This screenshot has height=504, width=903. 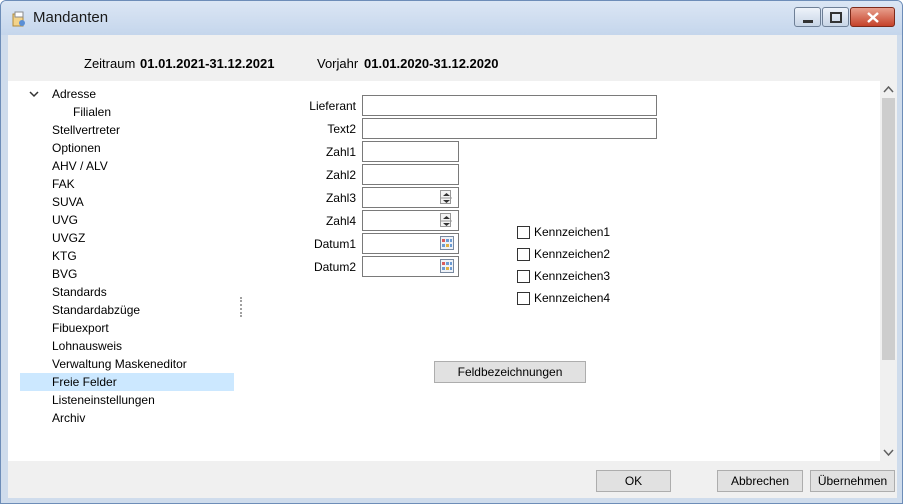 I want to click on scroll-down-icon, so click(x=888, y=452).